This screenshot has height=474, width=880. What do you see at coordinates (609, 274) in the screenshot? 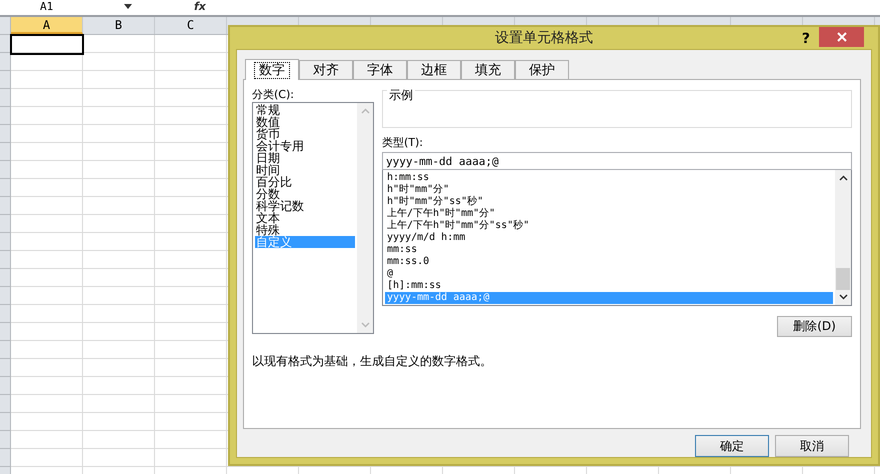
I see `format-item: @` at bounding box center [609, 274].